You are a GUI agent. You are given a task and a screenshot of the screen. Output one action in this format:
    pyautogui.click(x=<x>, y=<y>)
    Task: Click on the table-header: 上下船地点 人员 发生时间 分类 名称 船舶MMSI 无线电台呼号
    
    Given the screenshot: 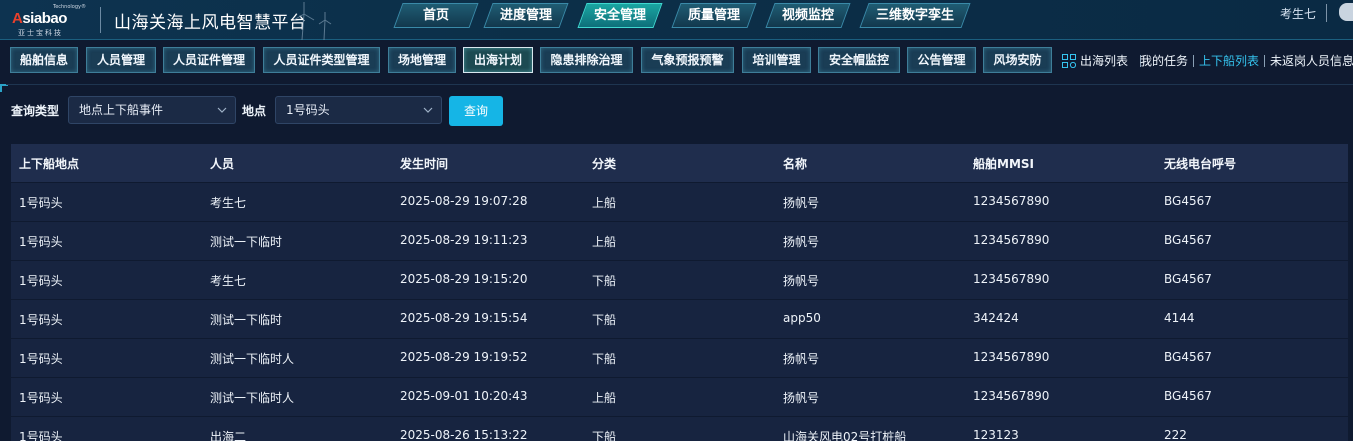 What is the action you would take?
    pyautogui.click(x=679, y=163)
    